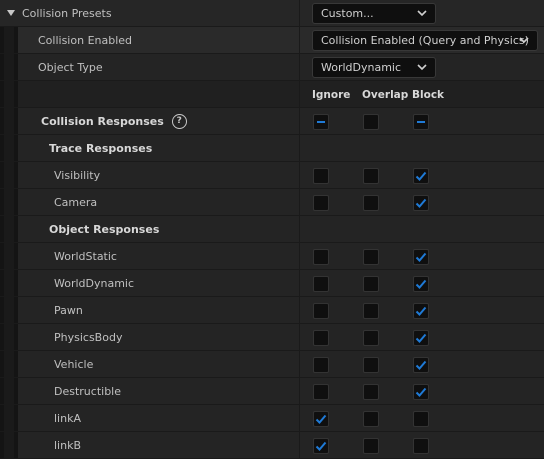 The width and height of the screenshot is (544, 459). I want to click on object-responses-row: Object Responses, so click(272, 229).